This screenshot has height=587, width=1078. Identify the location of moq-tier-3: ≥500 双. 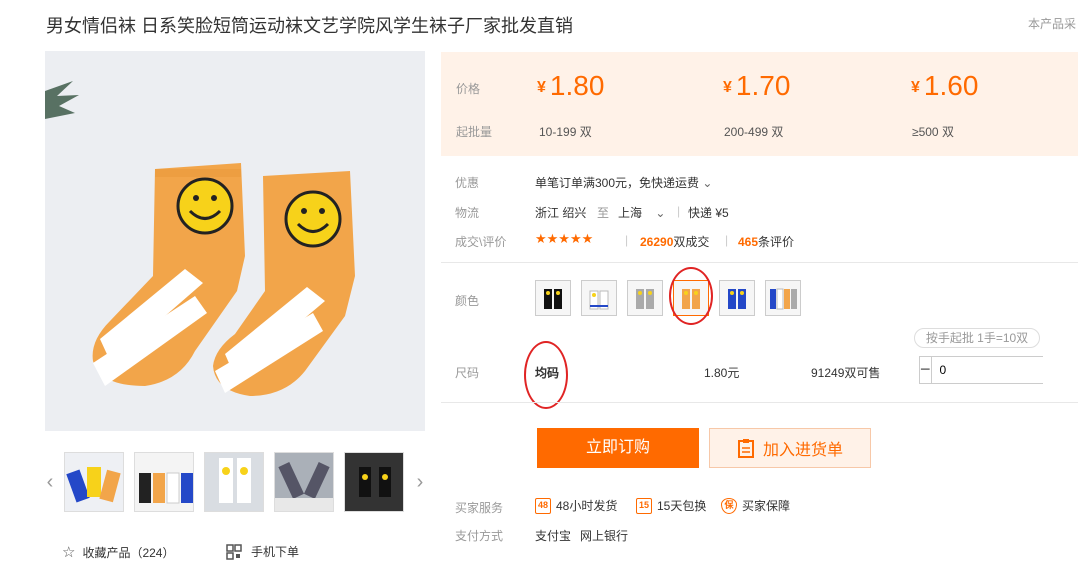
(933, 132).